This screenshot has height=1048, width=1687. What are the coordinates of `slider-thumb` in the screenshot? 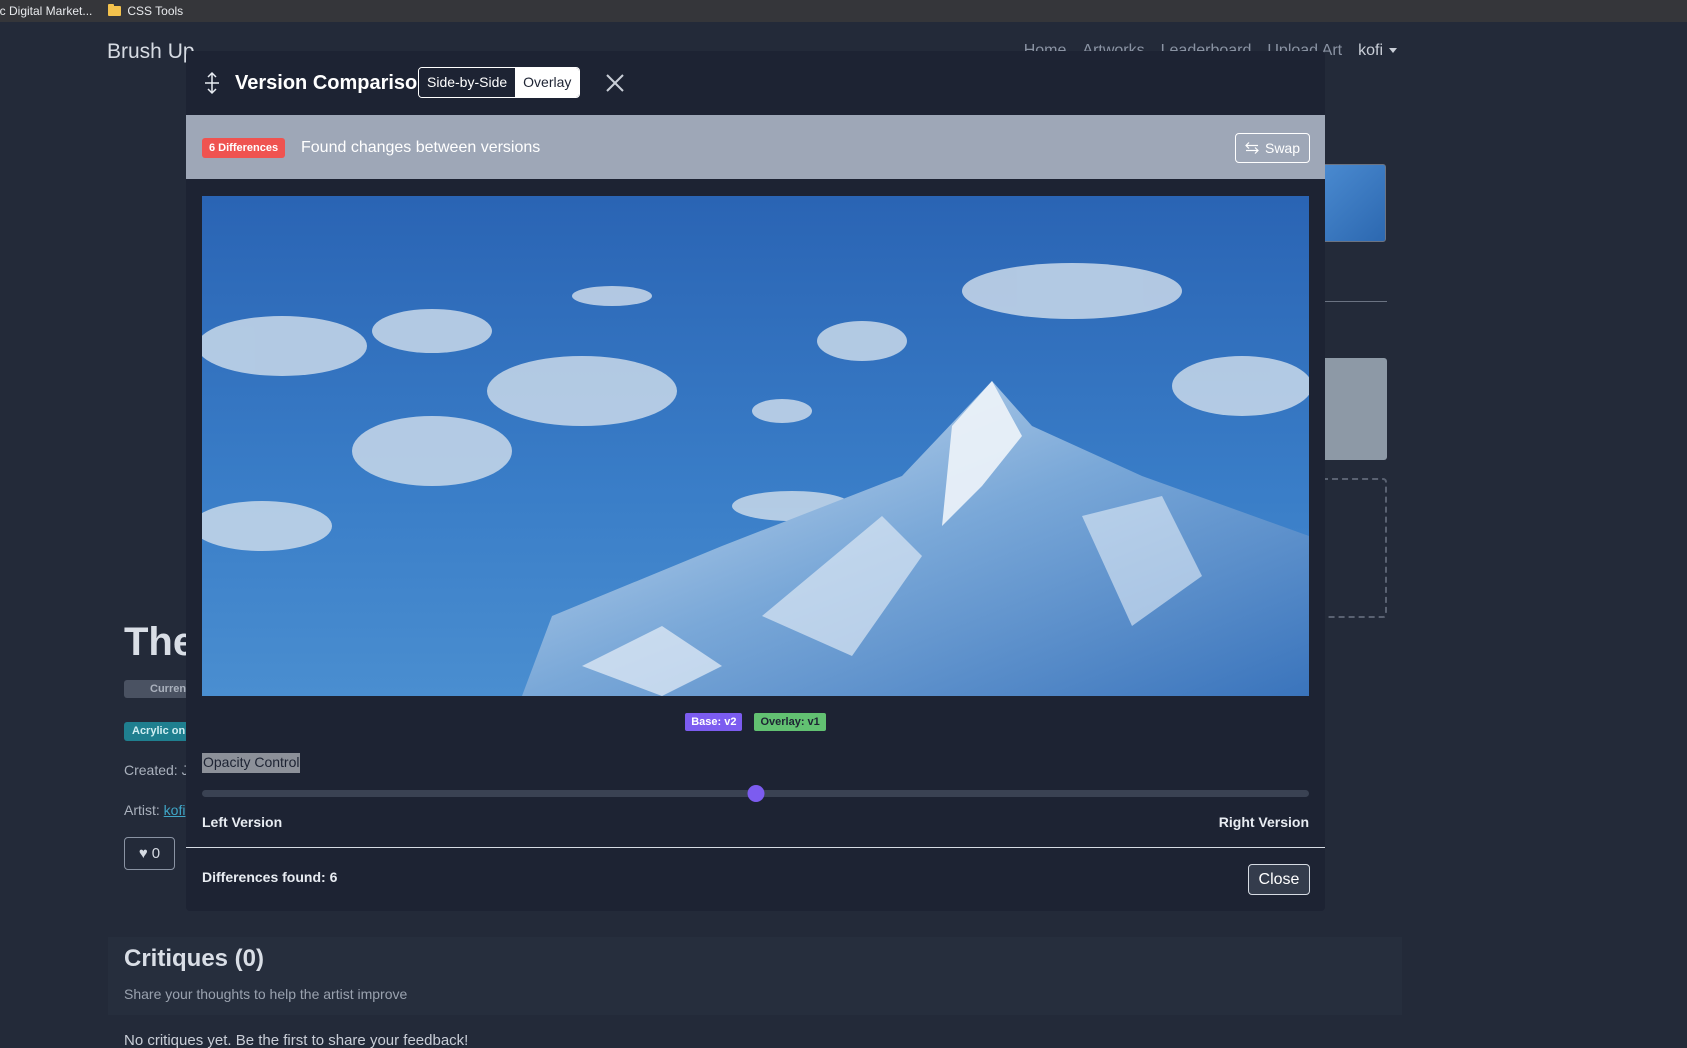 It's located at (755, 793).